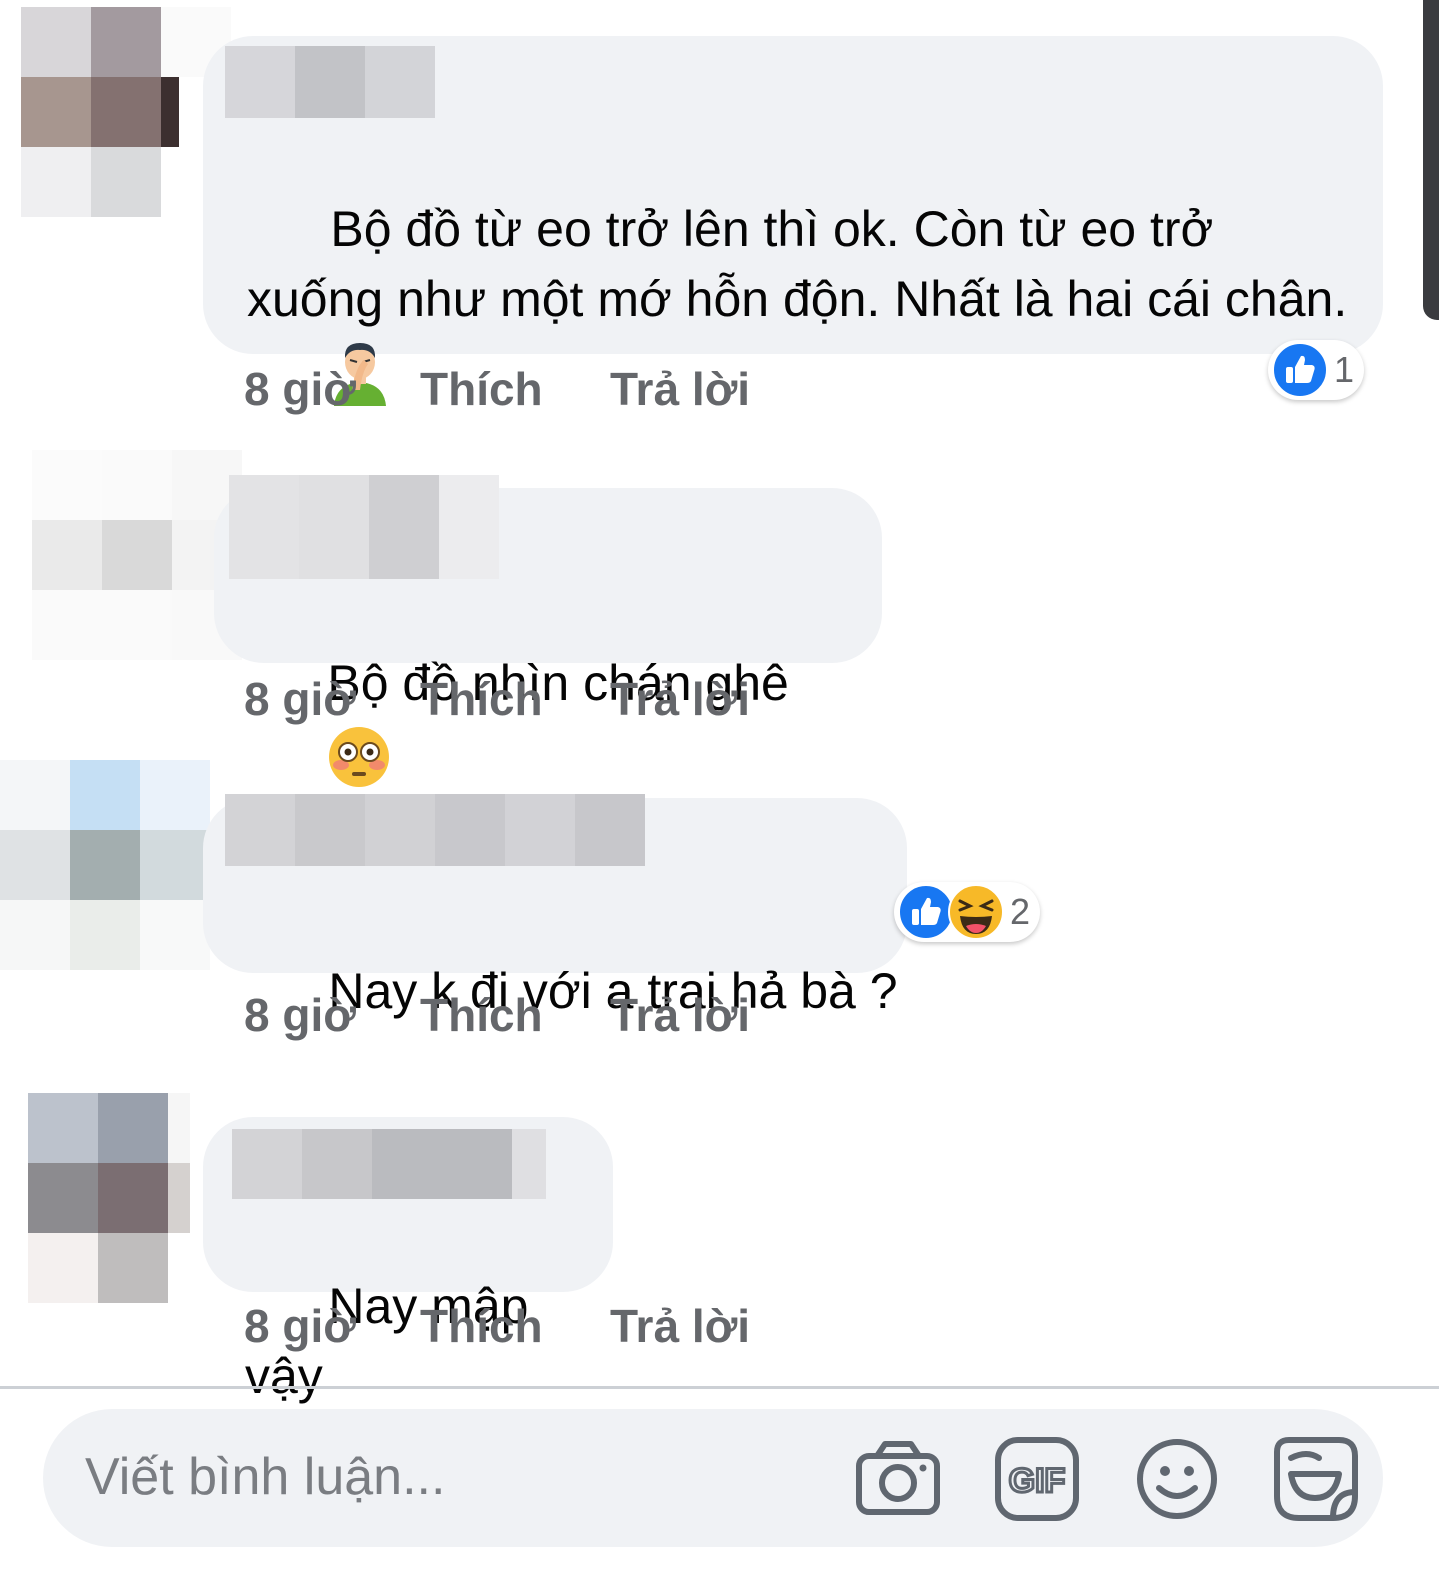 This screenshot has height=1585, width=1439. Describe the element at coordinates (1020, 911) in the screenshot. I see `reaction-count: 2` at that location.